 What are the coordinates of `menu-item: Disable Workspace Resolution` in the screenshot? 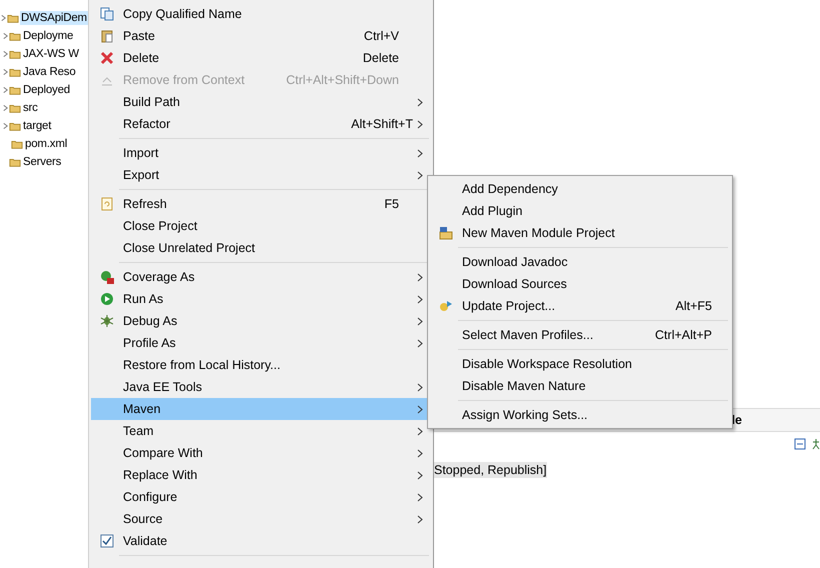 It's located at (580, 364).